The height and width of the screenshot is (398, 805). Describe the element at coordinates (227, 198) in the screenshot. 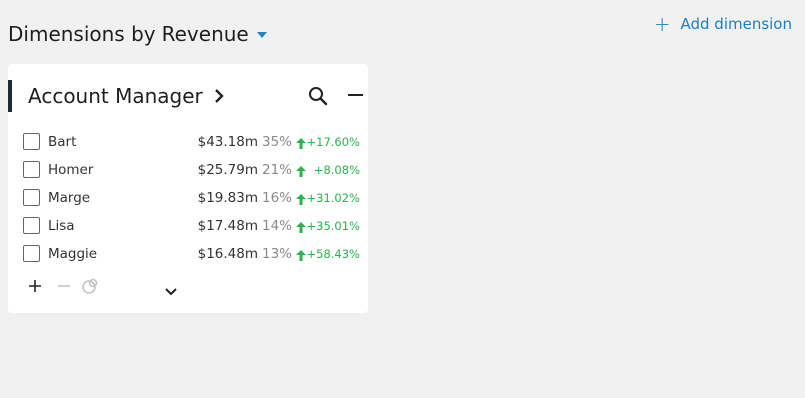

I see `item-value: $19.83m` at that location.